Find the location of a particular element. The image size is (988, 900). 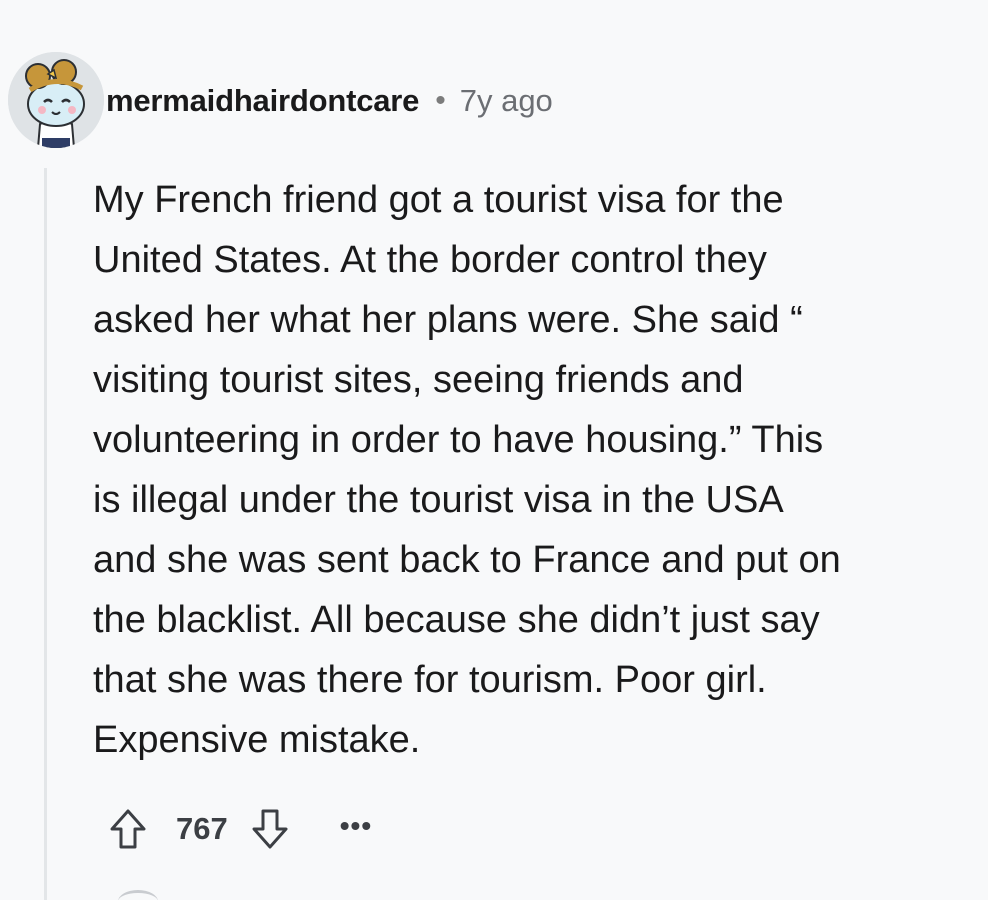

downvote-arrow-icon is located at coordinates (270, 829).